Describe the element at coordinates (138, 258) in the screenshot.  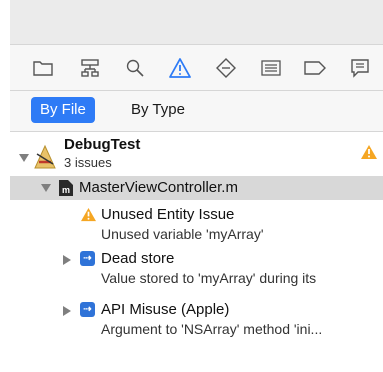
I see `issue-title: Dead store` at that location.